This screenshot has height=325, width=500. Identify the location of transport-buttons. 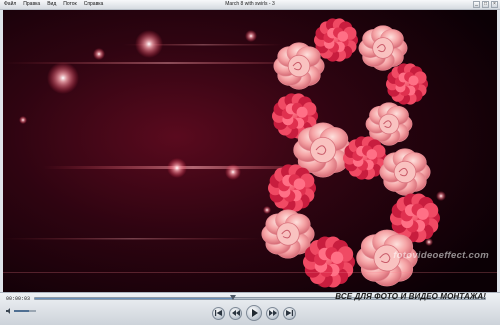
(254, 313).